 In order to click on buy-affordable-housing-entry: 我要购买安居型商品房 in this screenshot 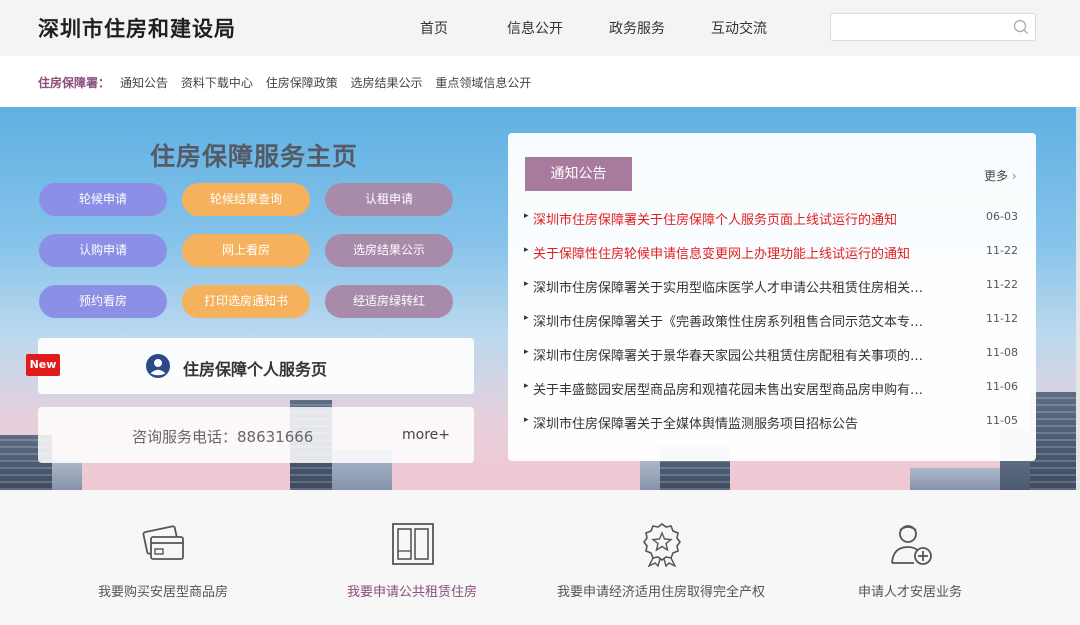, I will do `click(163, 557)`.